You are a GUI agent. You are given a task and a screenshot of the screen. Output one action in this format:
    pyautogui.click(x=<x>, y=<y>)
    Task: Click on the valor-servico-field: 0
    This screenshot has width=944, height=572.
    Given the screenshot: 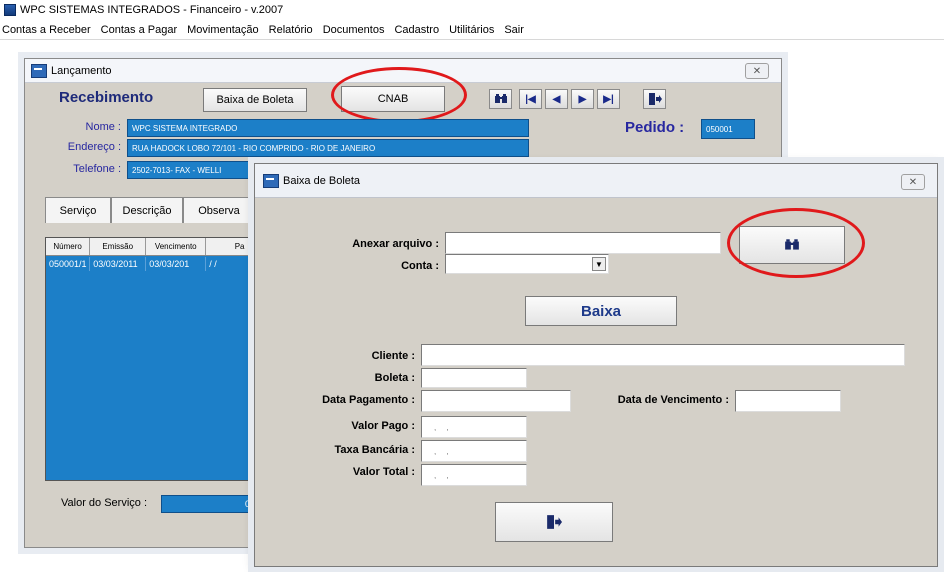 What is the action you would take?
    pyautogui.click(x=208, y=504)
    